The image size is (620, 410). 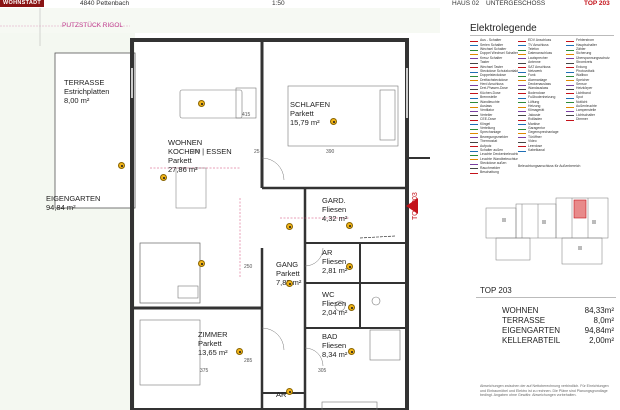 I want to click on legend-item-label: Bewegungsmelder, so click(x=494, y=136).